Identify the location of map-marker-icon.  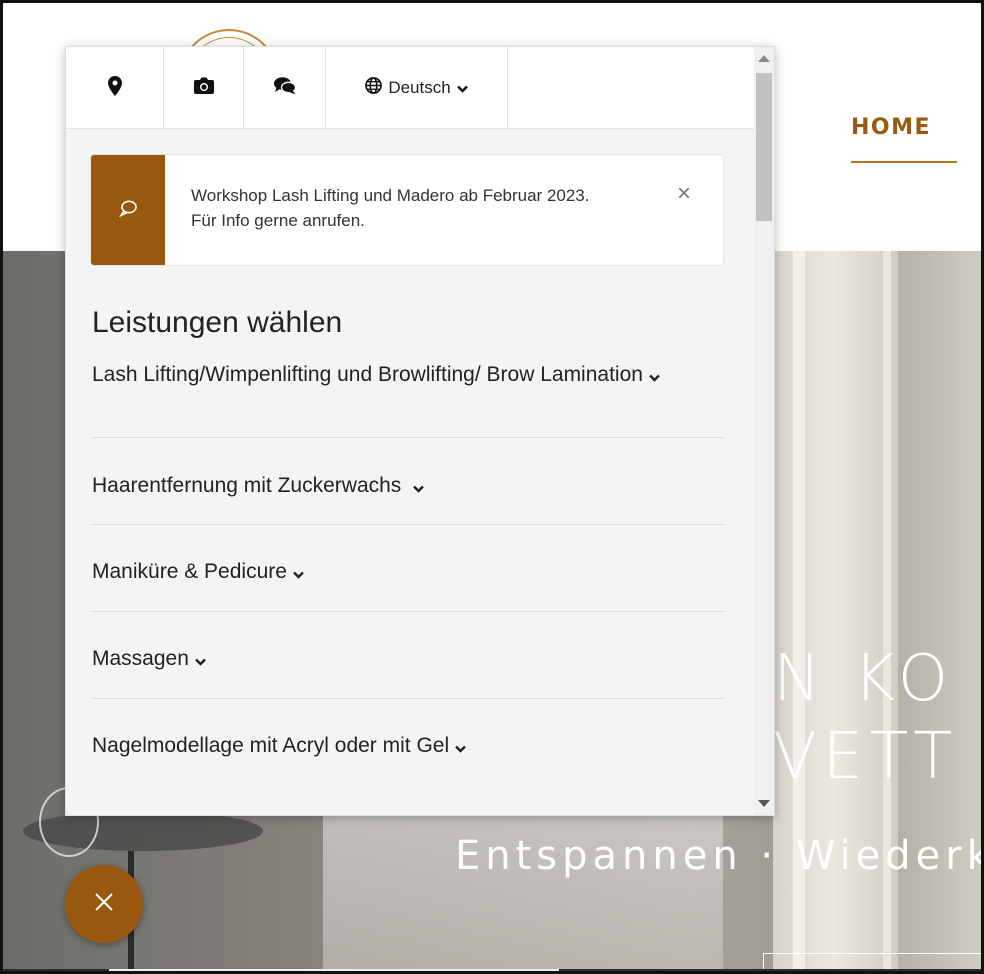
(114, 88).